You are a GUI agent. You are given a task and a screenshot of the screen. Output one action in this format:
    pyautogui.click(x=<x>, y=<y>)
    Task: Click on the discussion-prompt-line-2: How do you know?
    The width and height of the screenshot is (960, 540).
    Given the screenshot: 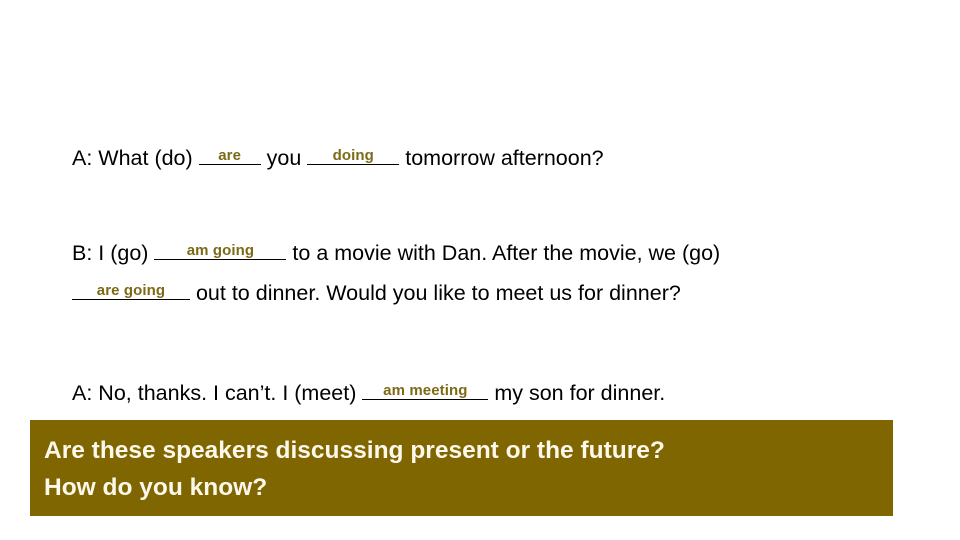 What is the action you would take?
    pyautogui.click(x=156, y=487)
    